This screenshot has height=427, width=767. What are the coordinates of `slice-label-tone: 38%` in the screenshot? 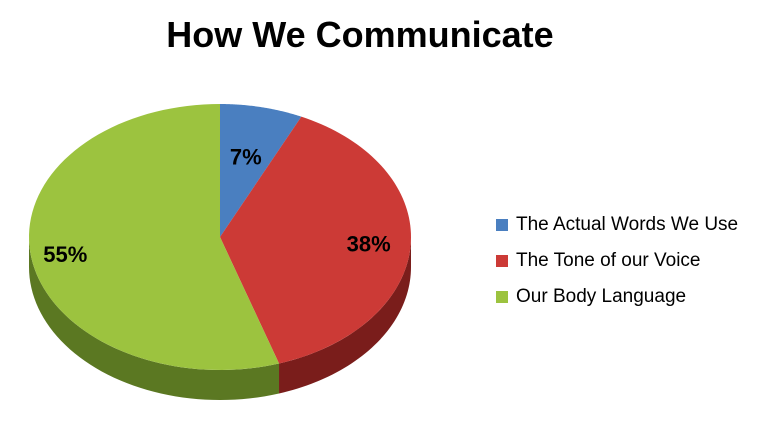 It's located at (369, 244).